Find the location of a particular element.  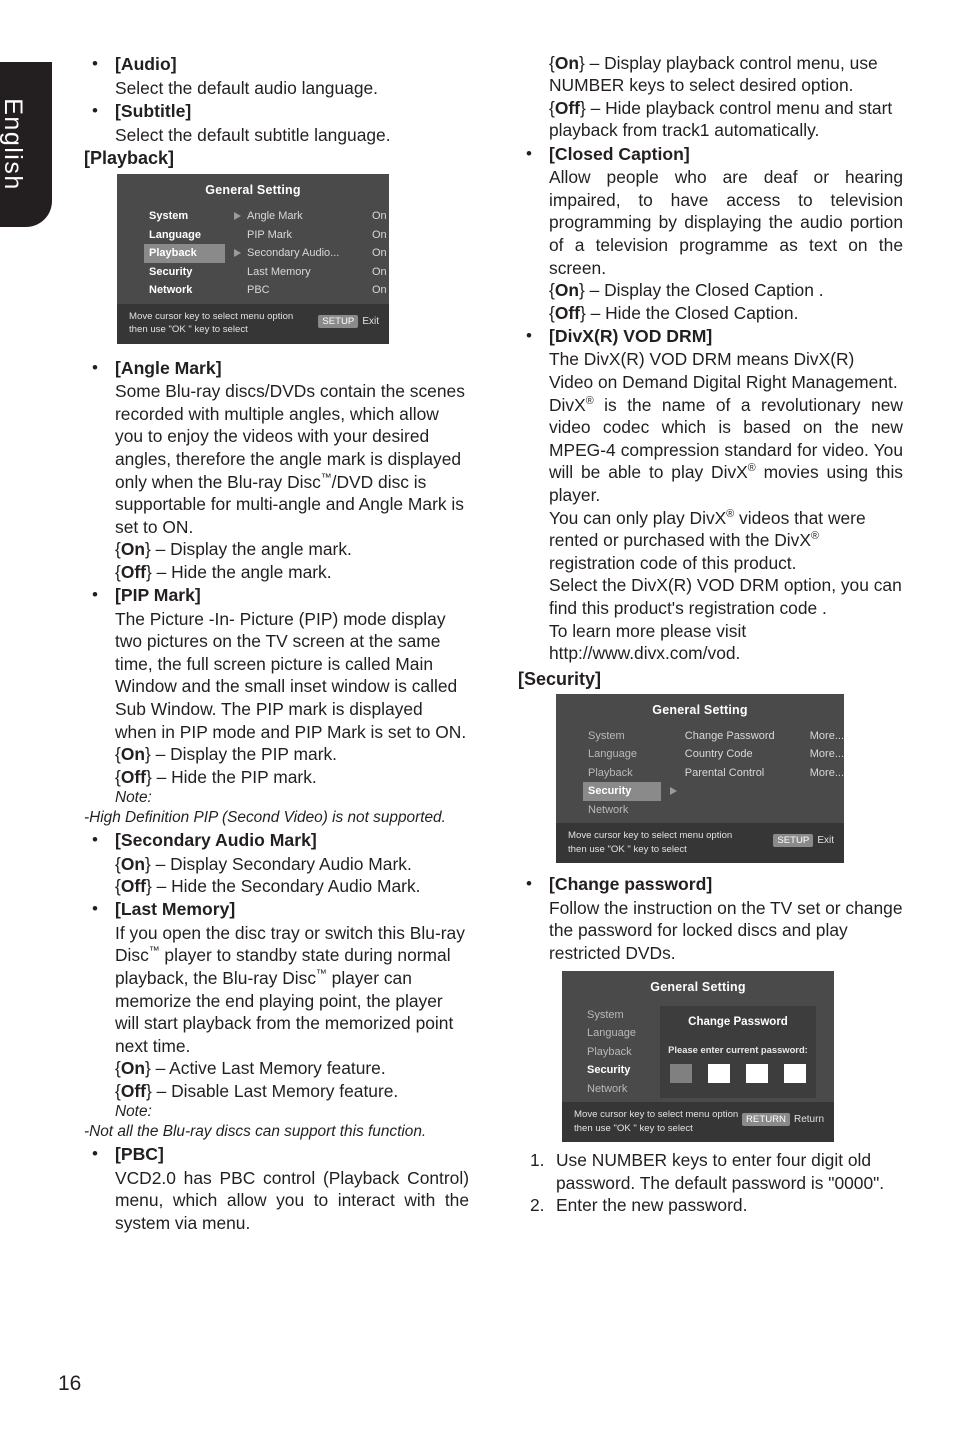

osd-menu-item-security-system: System is located at coordinates (622, 736).